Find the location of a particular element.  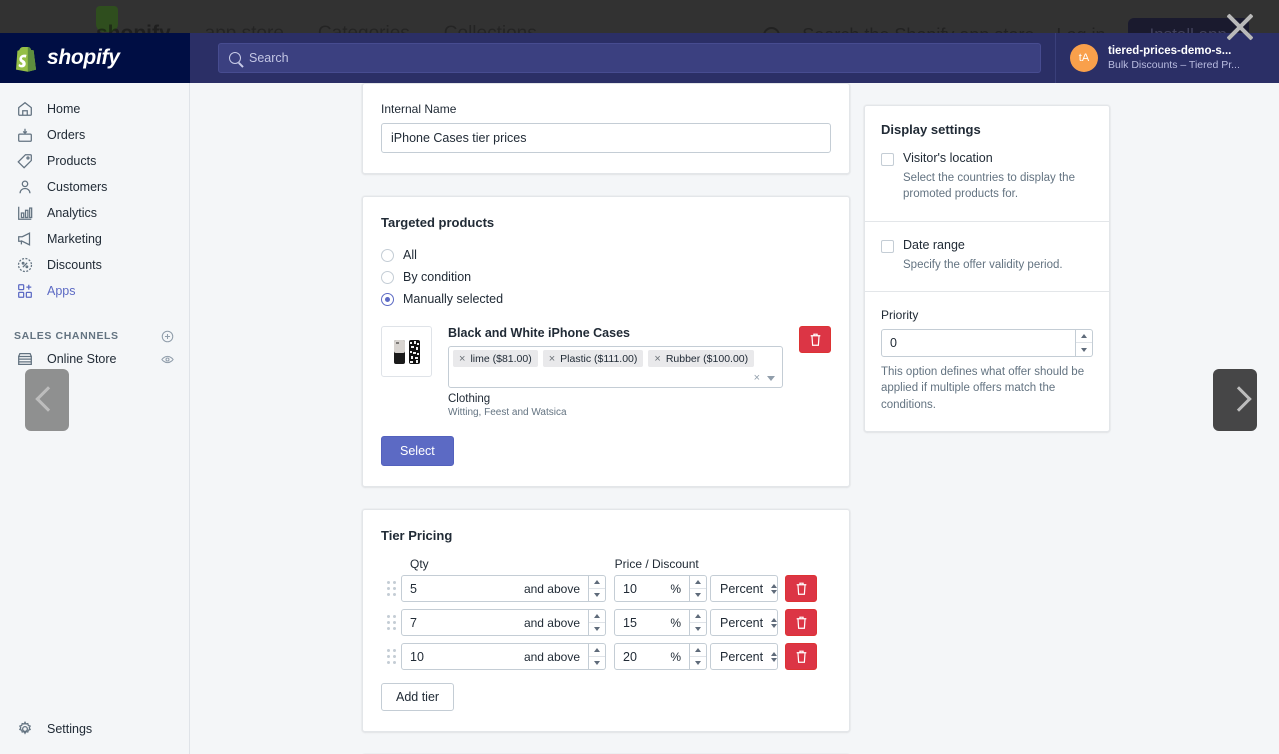

product-thumbnail is located at coordinates (406, 351).